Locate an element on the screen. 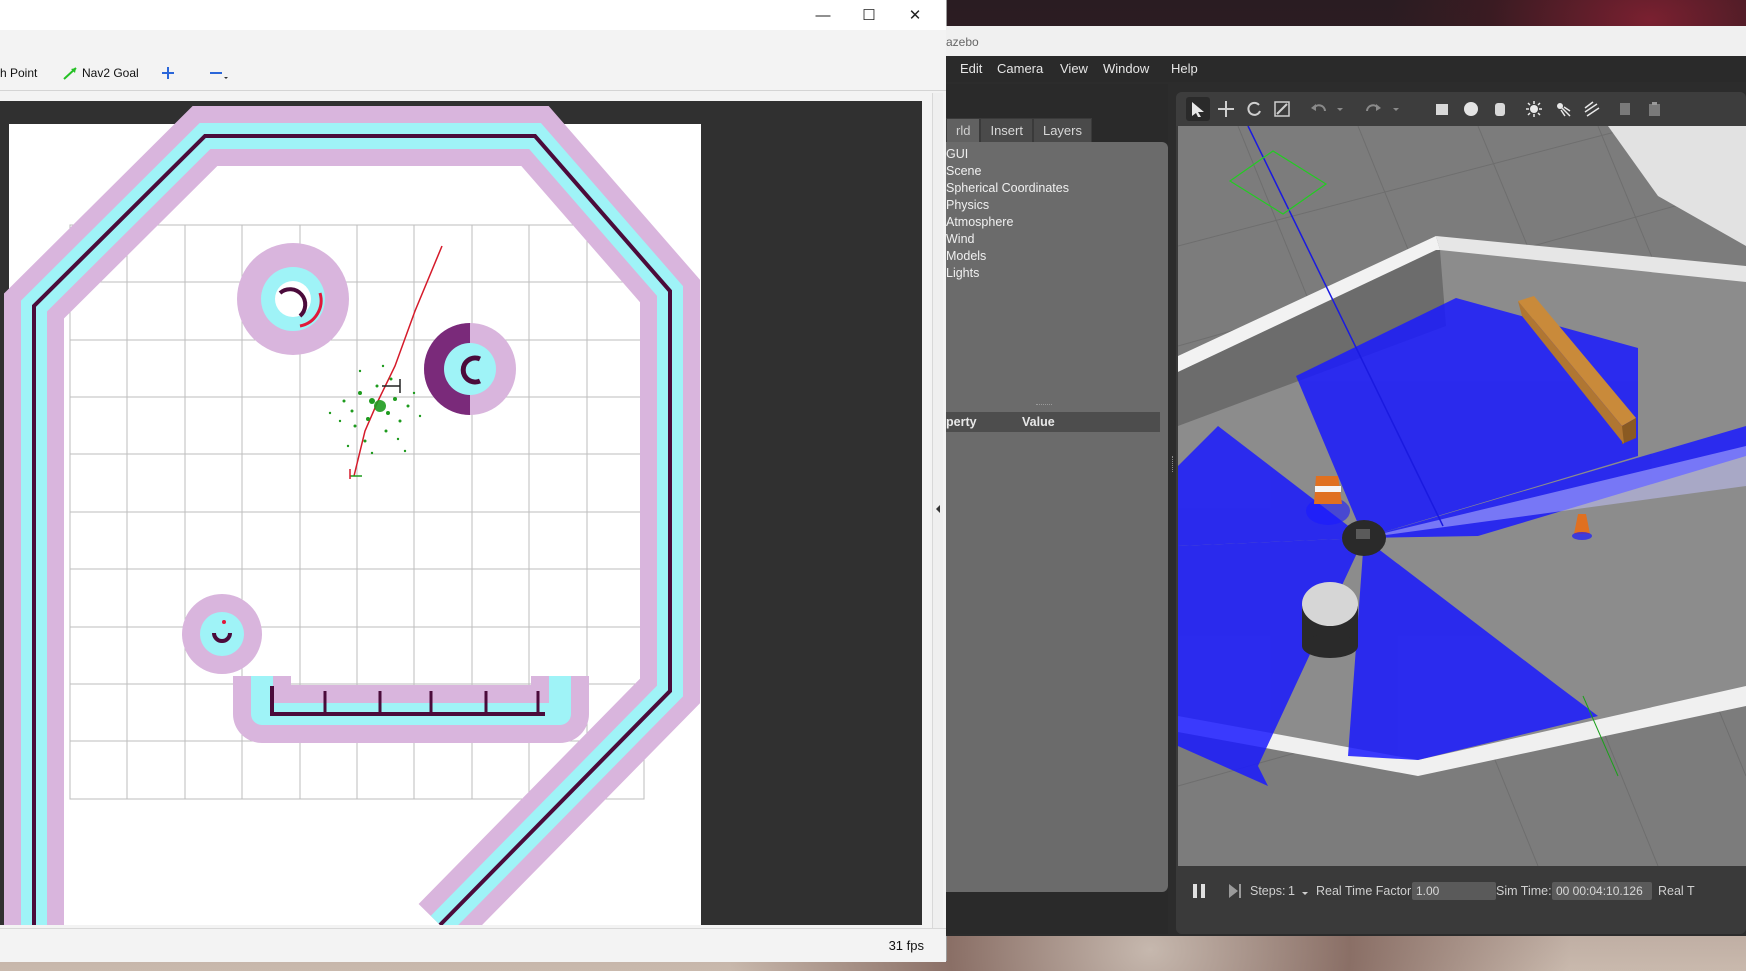  select-mode-button is located at coordinates (1198, 109).